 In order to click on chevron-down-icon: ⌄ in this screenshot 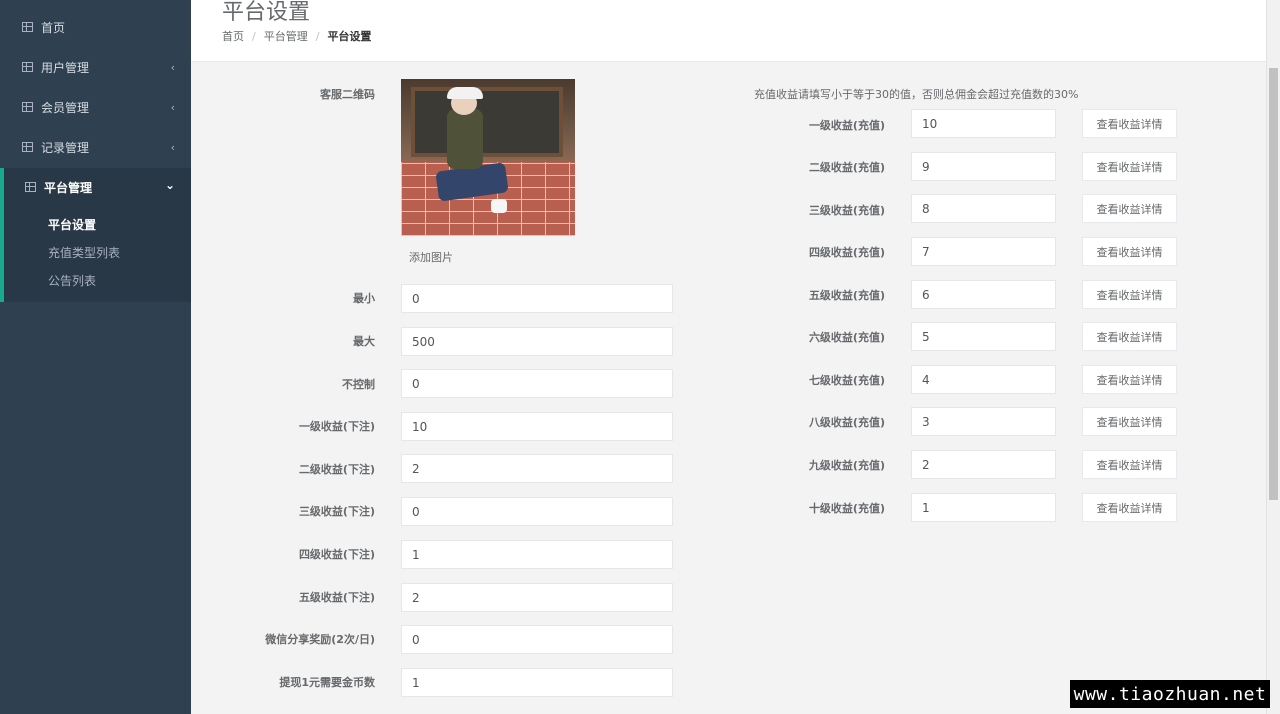, I will do `click(169, 185)`.